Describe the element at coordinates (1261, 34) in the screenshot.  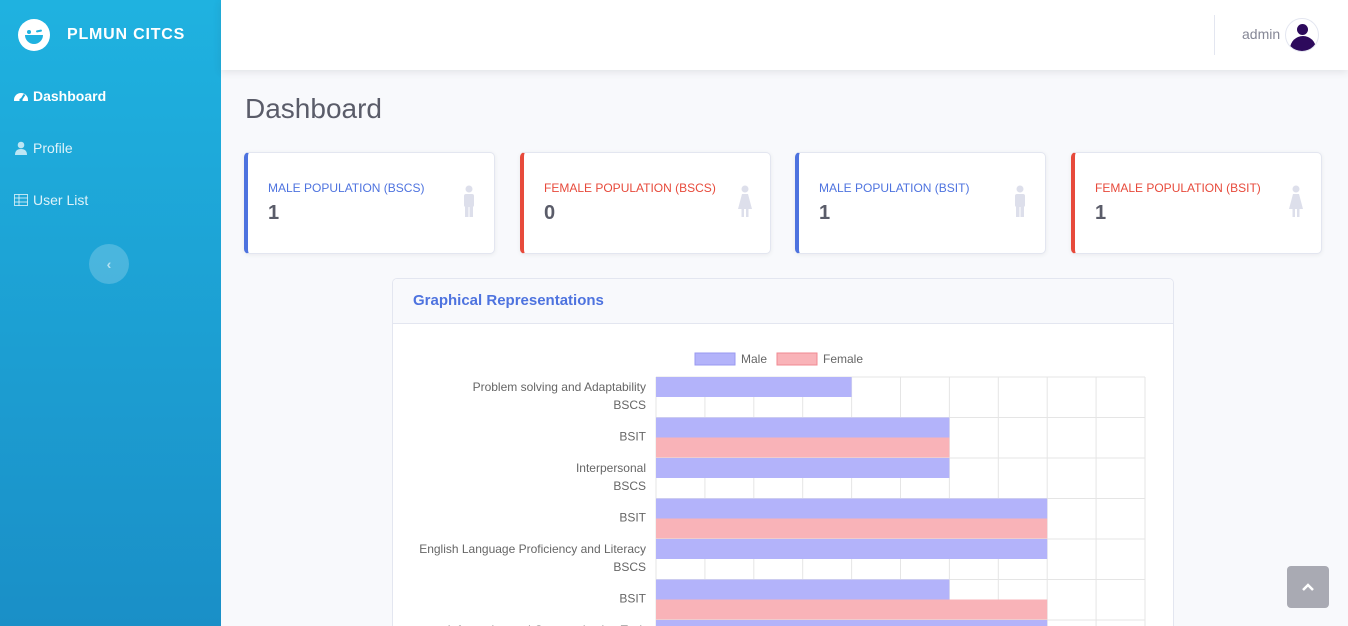
I see `user-name: admin` at that location.